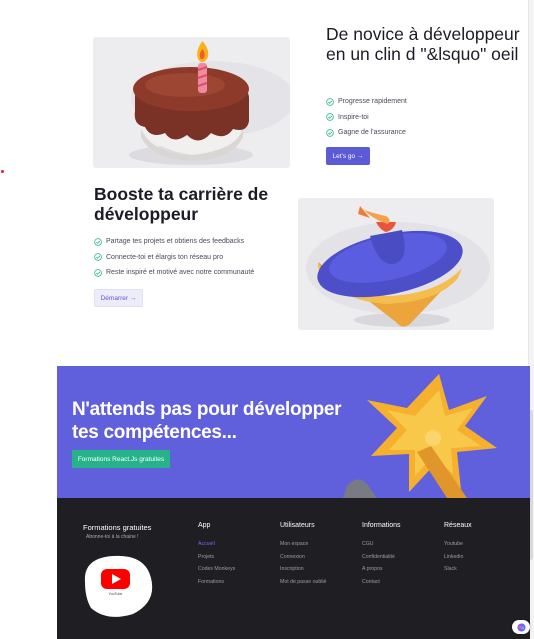 This screenshot has width=534, height=639. I want to click on footer-link-confidentialite: Confidentialité, so click(381, 557).